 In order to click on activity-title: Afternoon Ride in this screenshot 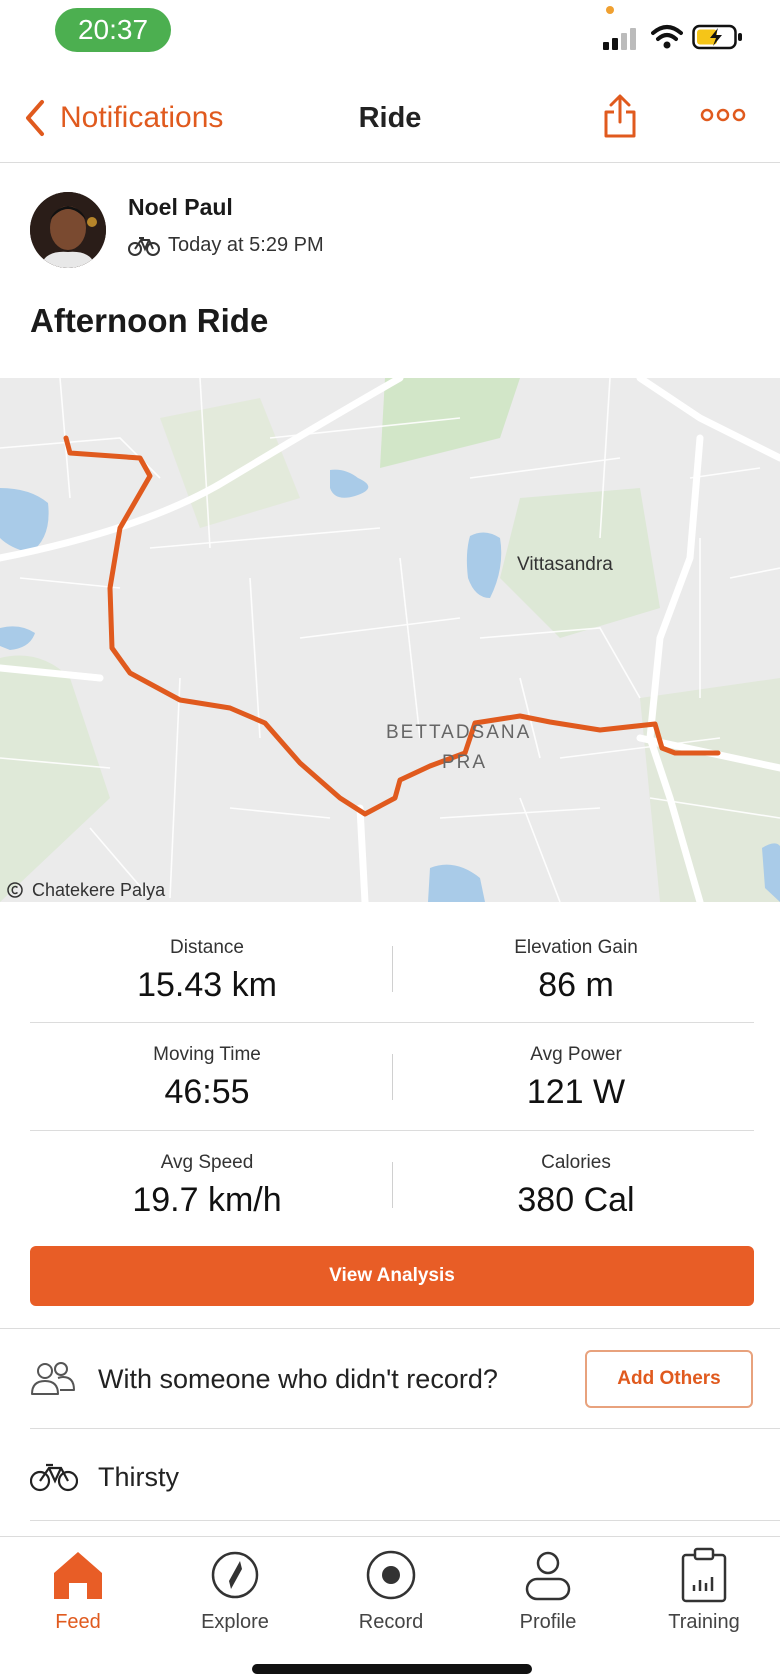, I will do `click(149, 320)`.